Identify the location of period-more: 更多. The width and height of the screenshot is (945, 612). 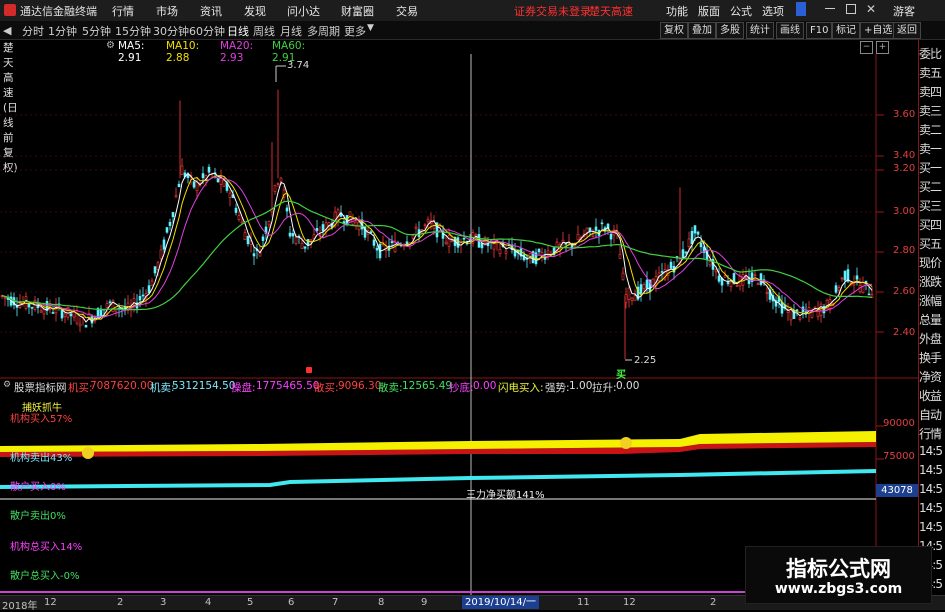
(355, 31).